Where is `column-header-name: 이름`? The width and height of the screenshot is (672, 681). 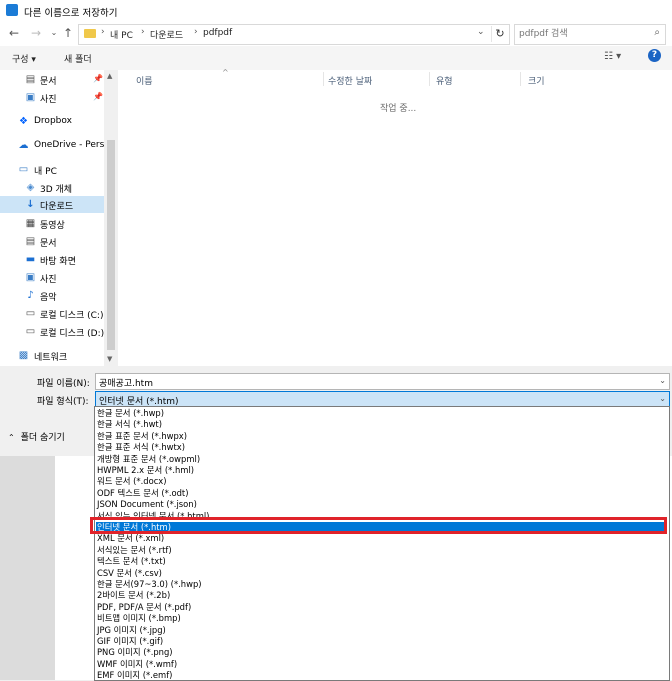
column-header-name: 이름 is located at coordinates (144, 80).